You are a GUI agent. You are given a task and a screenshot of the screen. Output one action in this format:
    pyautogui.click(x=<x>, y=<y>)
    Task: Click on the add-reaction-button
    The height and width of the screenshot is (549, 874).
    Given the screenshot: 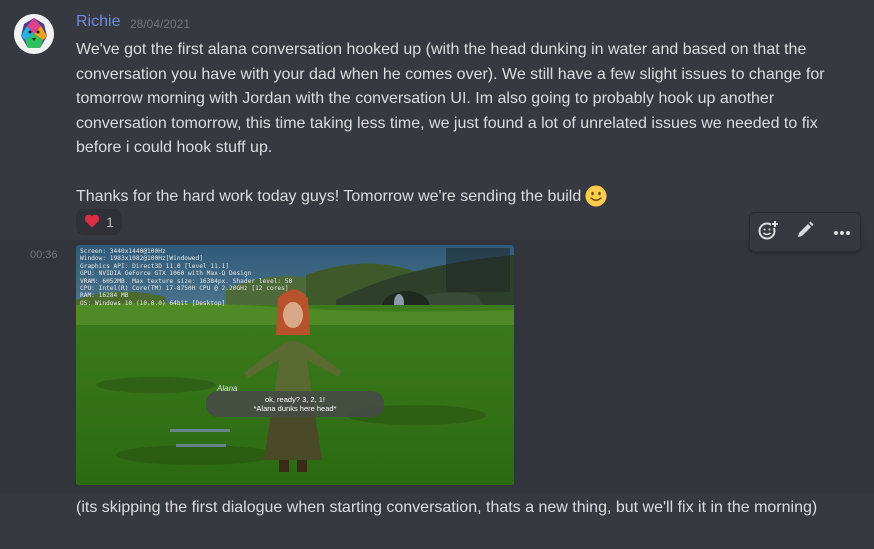 What is the action you would take?
    pyautogui.click(x=768, y=232)
    